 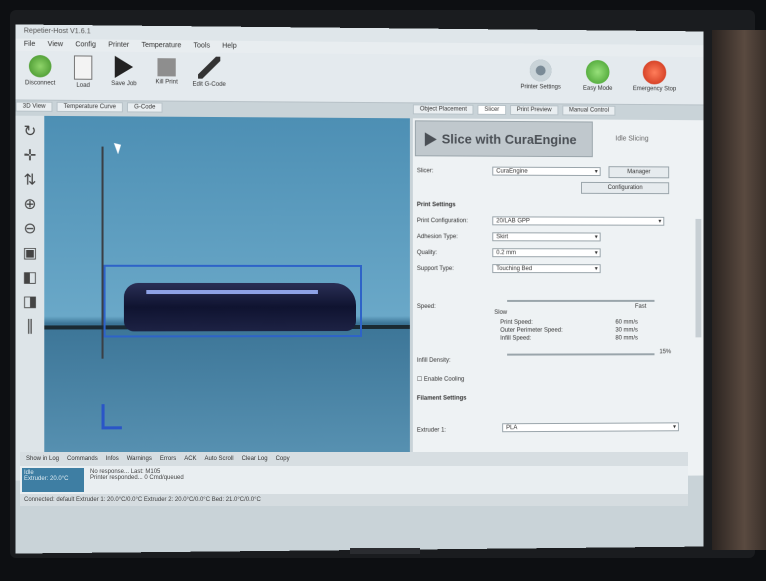 What do you see at coordinates (431, 430) in the screenshot?
I see `extruder-label: Extruder 1:` at bounding box center [431, 430].